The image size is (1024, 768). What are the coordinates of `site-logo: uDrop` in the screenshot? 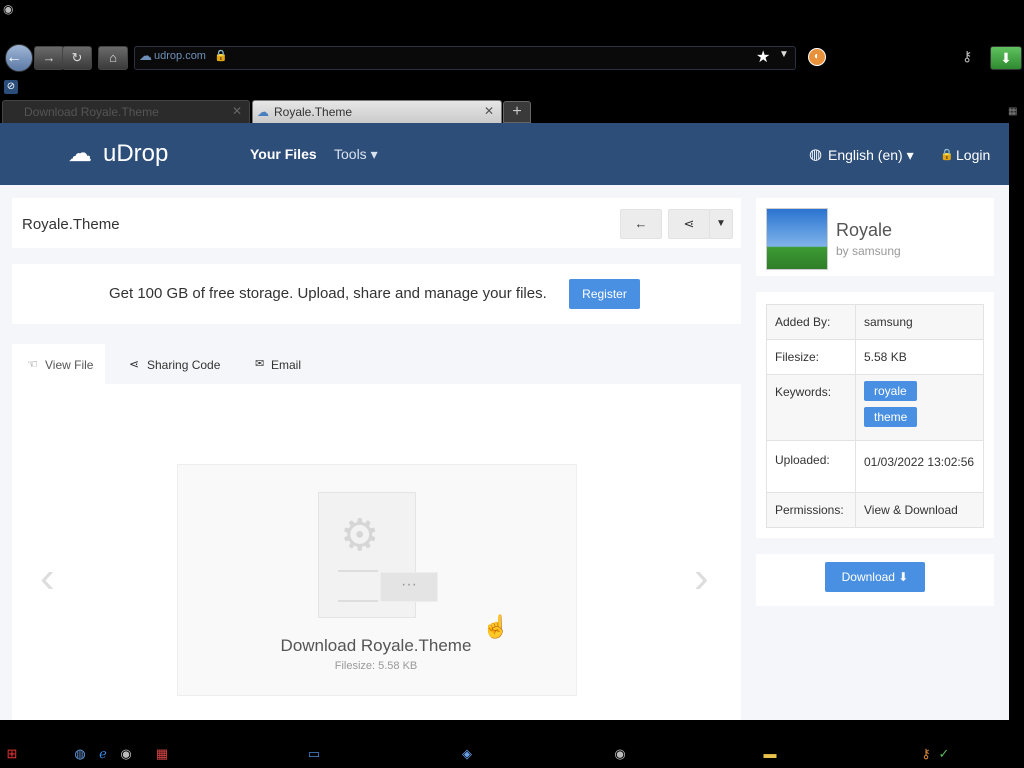 It's located at (135, 154).